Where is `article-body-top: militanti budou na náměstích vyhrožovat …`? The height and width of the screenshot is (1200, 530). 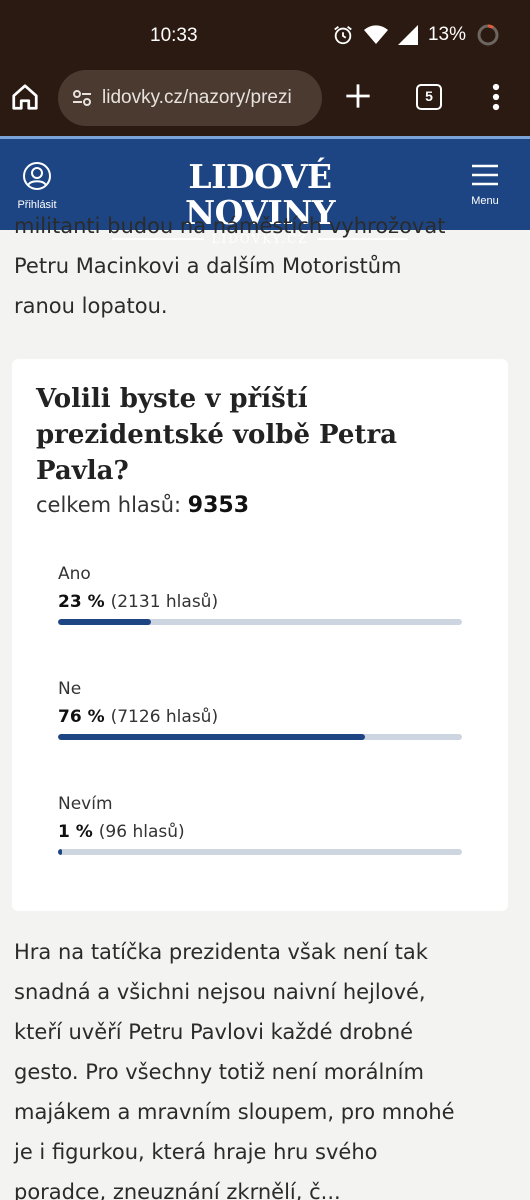
article-body-top: militanti budou na náměstích vyhrožovat … is located at coordinates (265, 270).